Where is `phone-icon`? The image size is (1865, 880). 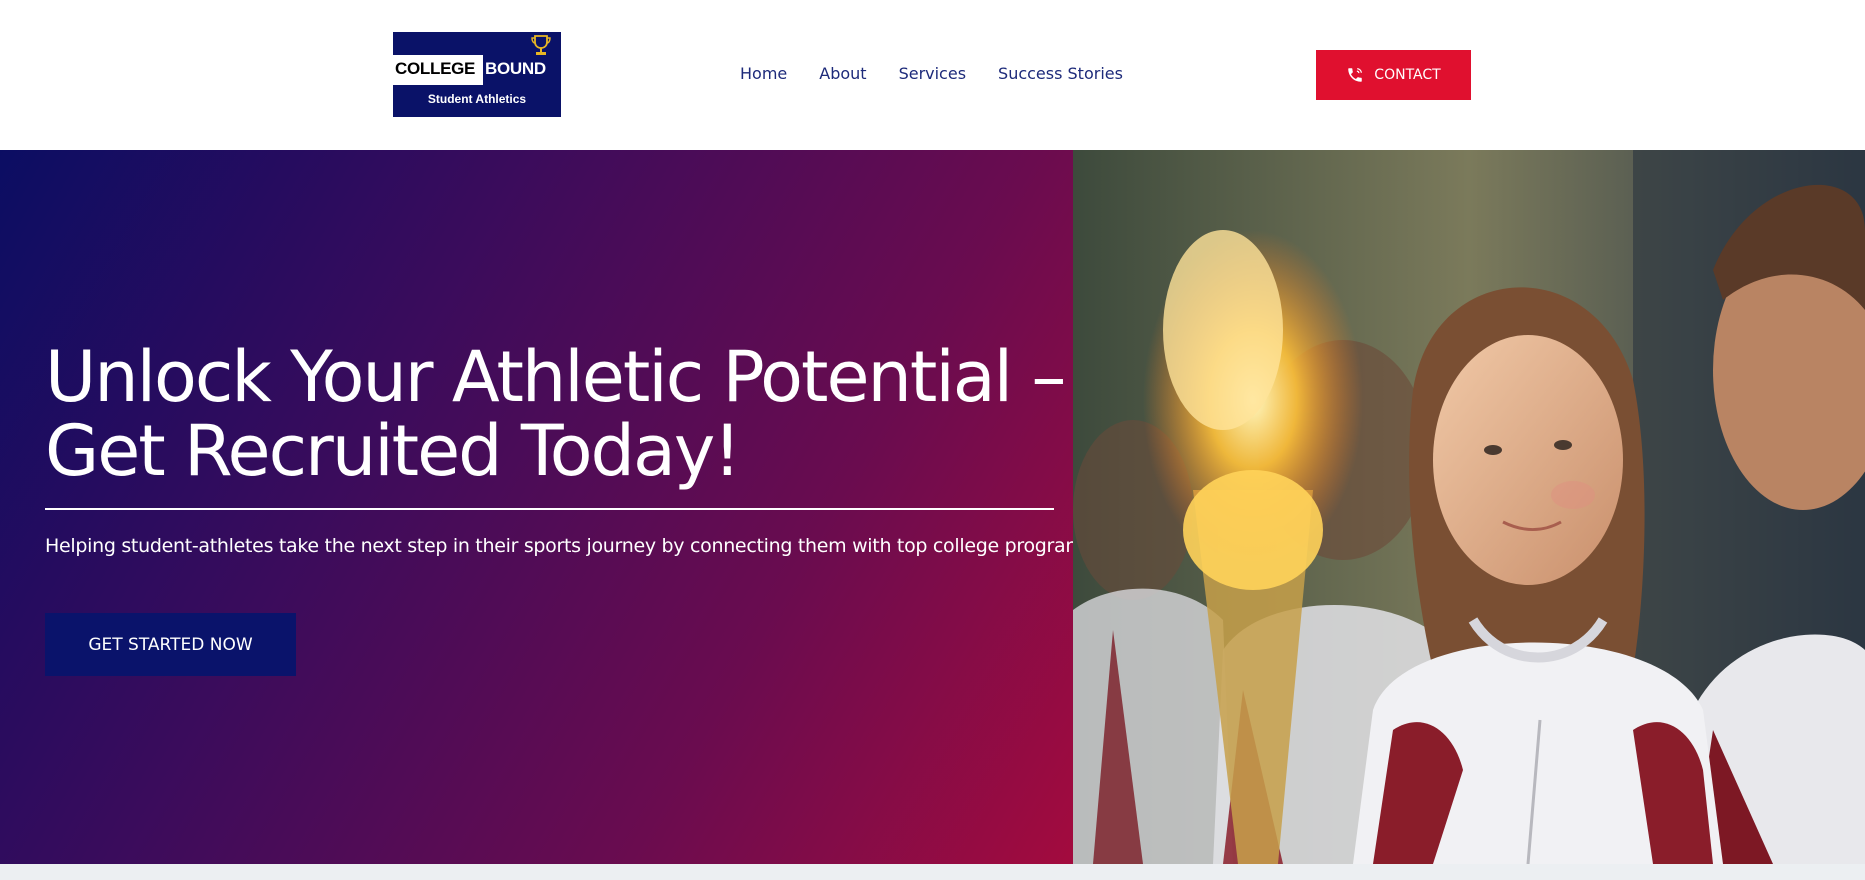
phone-icon is located at coordinates (1355, 75).